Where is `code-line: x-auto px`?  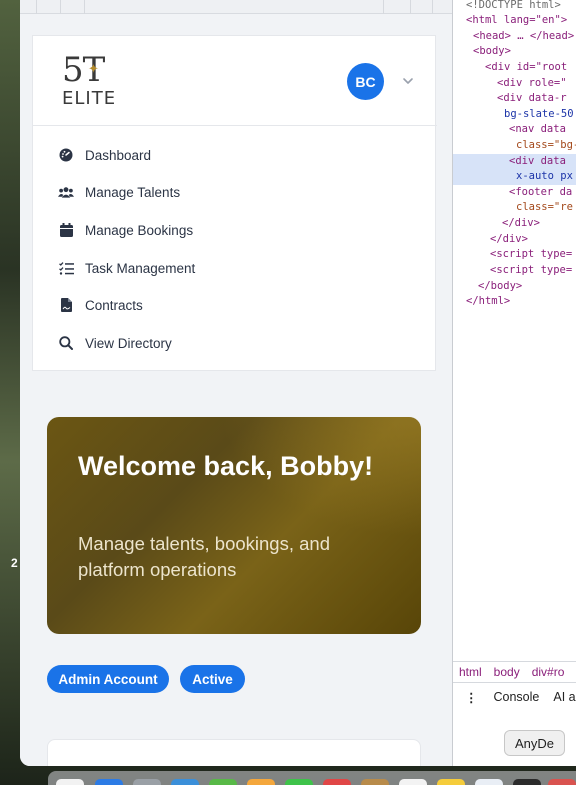
code-line: x-auto px is located at coordinates (544, 177).